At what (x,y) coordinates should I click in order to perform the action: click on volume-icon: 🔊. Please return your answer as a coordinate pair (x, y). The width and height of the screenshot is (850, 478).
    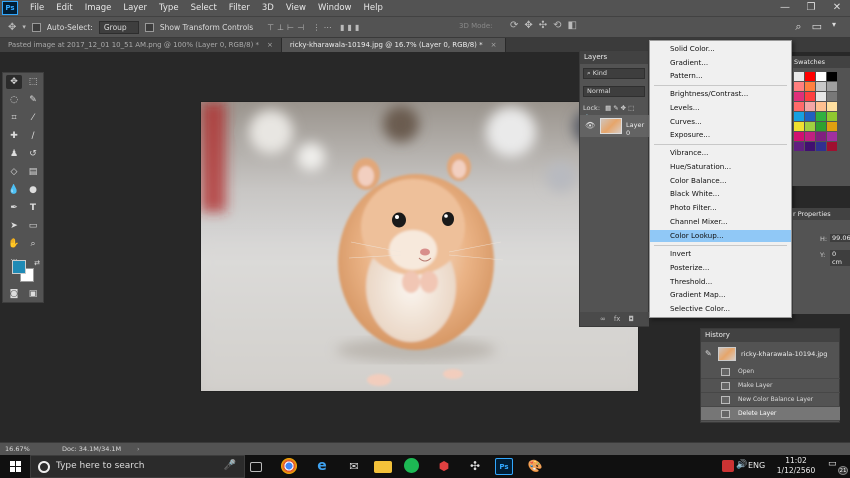
    Looking at the image, I should click on (741, 465).